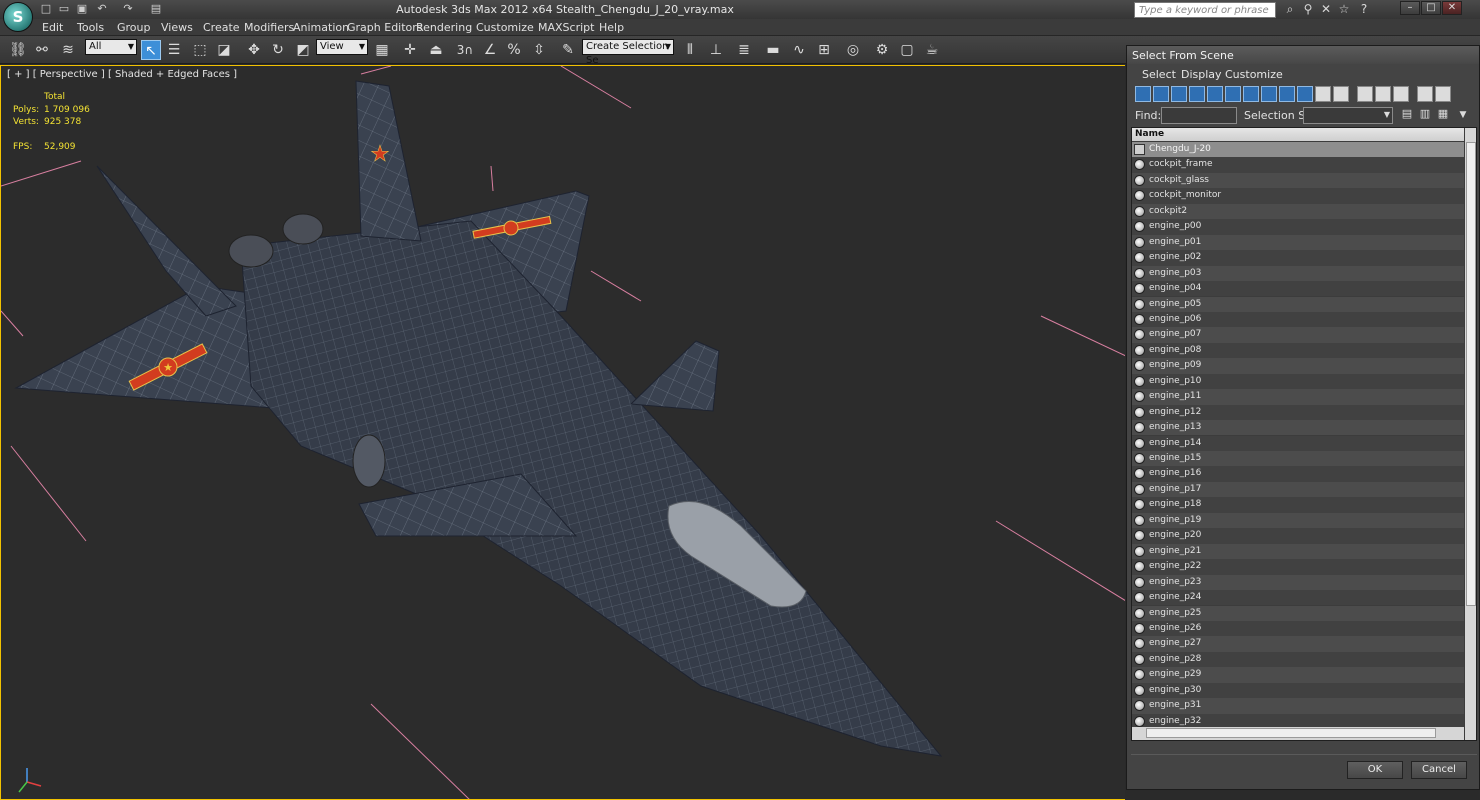  Describe the element at coordinates (1298, 489) in the screenshot. I see `list-item: engine_p17` at that location.